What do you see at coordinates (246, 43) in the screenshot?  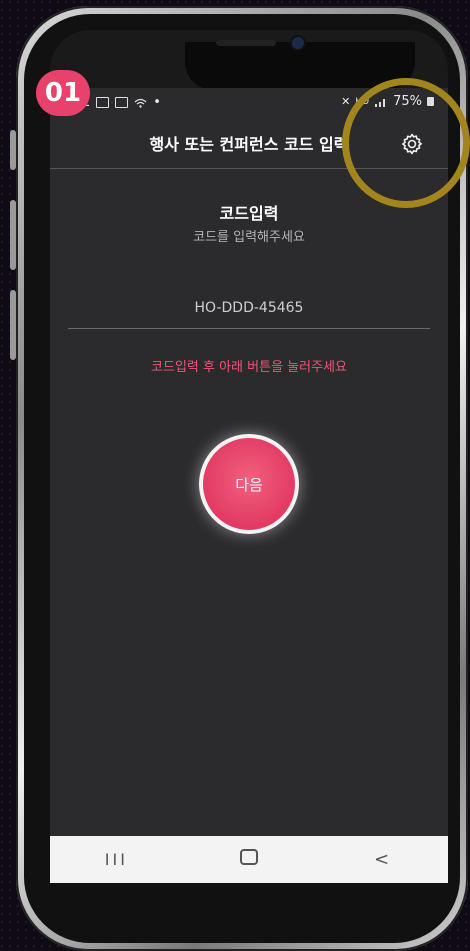 I see `phone-speaker` at bounding box center [246, 43].